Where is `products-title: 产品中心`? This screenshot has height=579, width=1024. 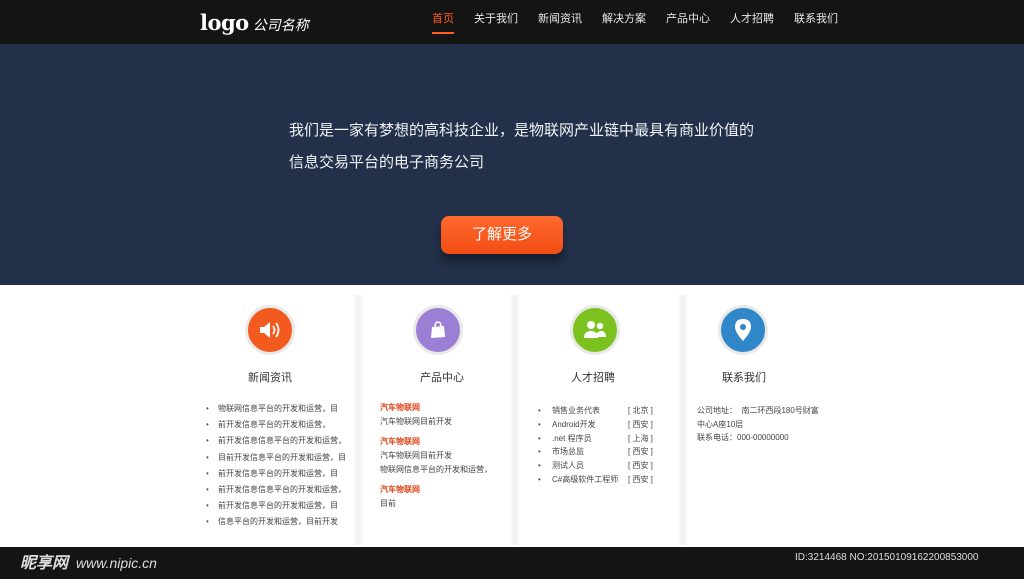 products-title: 产品中心 is located at coordinates (442, 378).